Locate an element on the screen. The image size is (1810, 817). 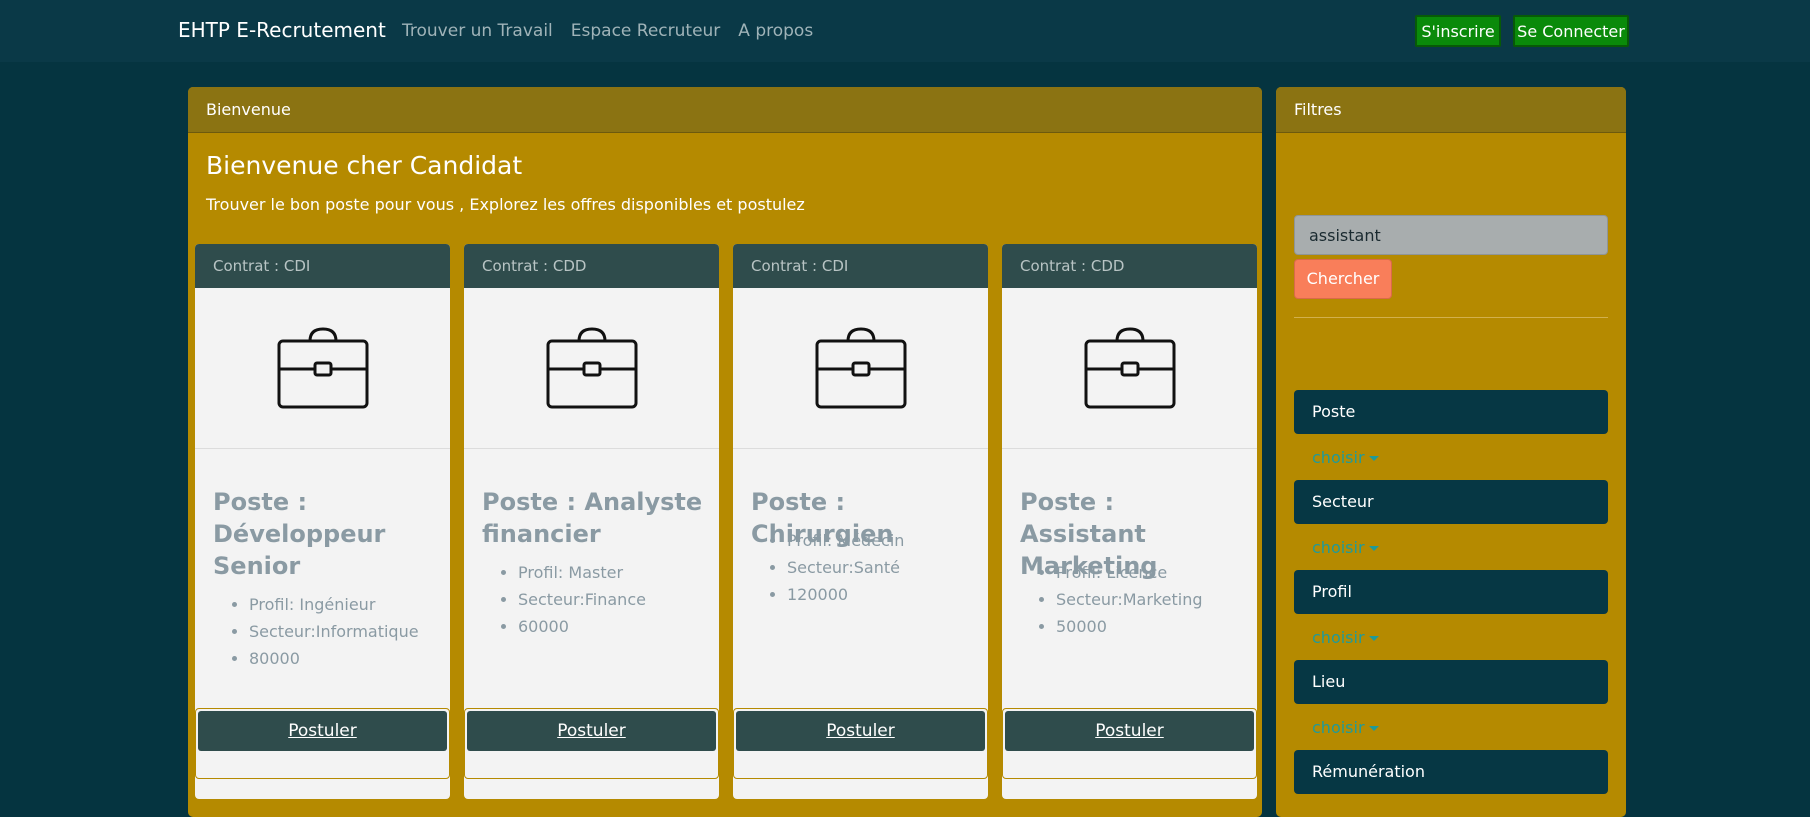
job-details: Profil: Licence Secteur:Marketing 50000 is located at coordinates (1111, 599).